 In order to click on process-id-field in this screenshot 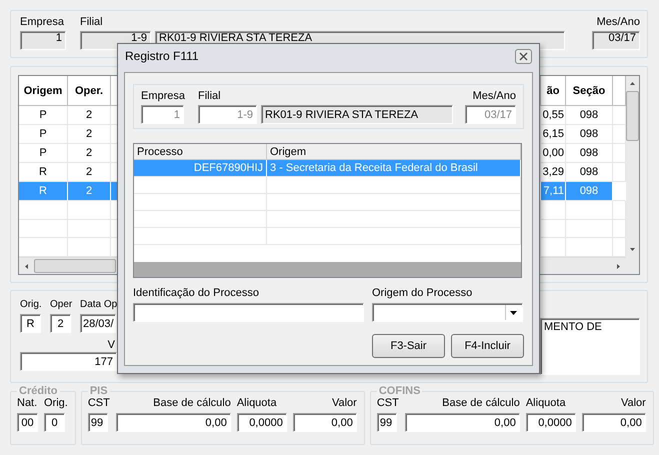, I will do `click(248, 312)`.